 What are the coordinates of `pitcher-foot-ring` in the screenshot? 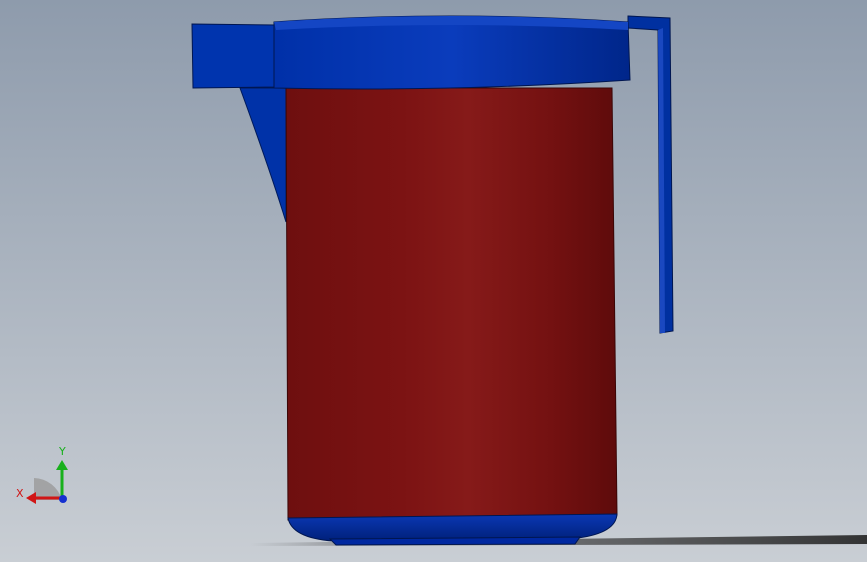 It's located at (454, 541).